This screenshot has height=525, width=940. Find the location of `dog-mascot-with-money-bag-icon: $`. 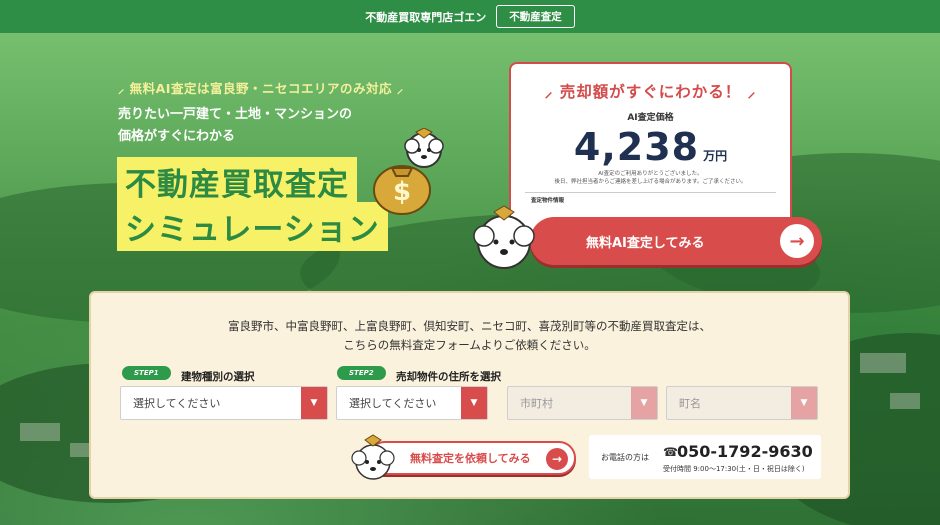

dog-mascot-with-money-bag-icon: $ is located at coordinates (409, 172).